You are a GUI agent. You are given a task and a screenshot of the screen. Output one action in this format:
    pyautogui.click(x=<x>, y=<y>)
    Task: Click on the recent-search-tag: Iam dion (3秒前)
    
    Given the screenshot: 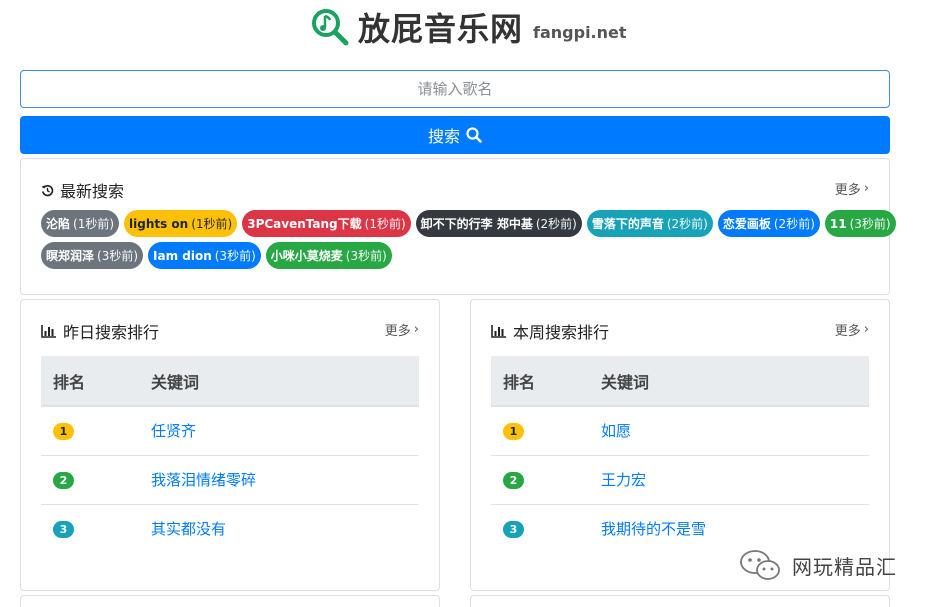 What is the action you would take?
    pyautogui.click(x=204, y=255)
    